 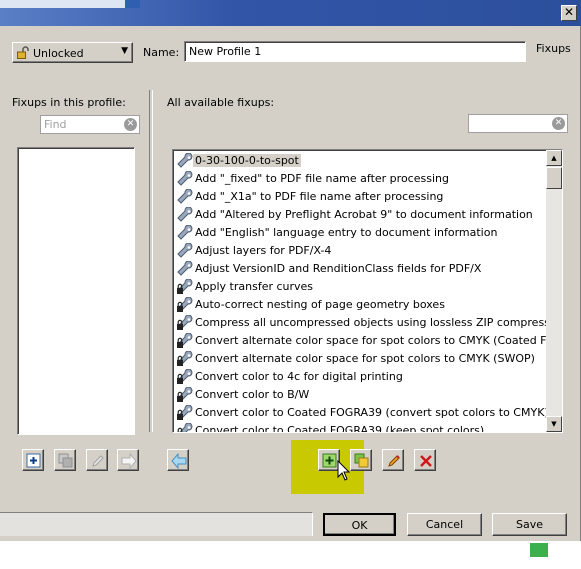 I want to click on add-to-profile-button, so click(x=33, y=460).